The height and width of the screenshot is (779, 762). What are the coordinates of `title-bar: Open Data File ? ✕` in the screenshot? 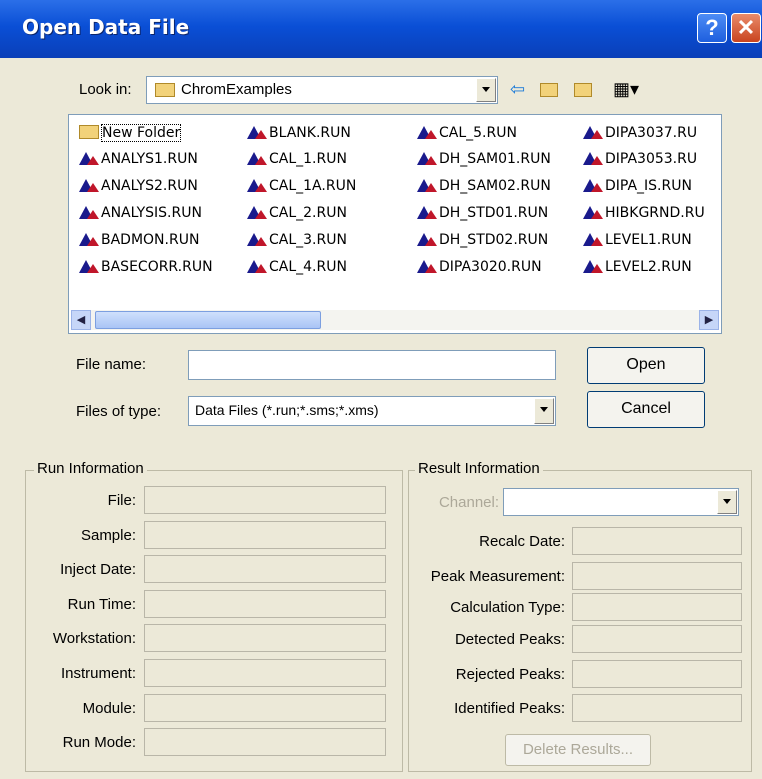 It's located at (381, 29).